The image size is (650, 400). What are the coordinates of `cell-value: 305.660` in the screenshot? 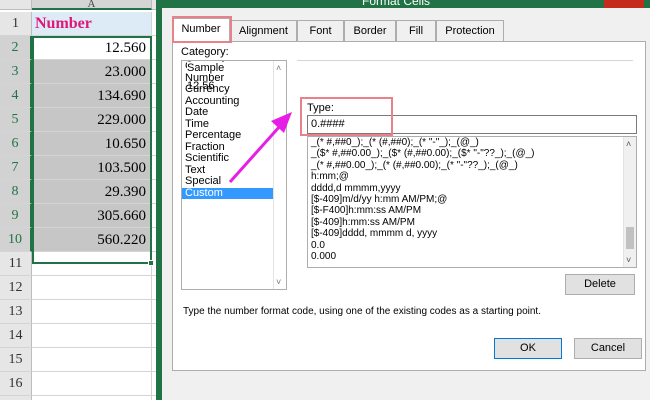 It's located at (92, 216).